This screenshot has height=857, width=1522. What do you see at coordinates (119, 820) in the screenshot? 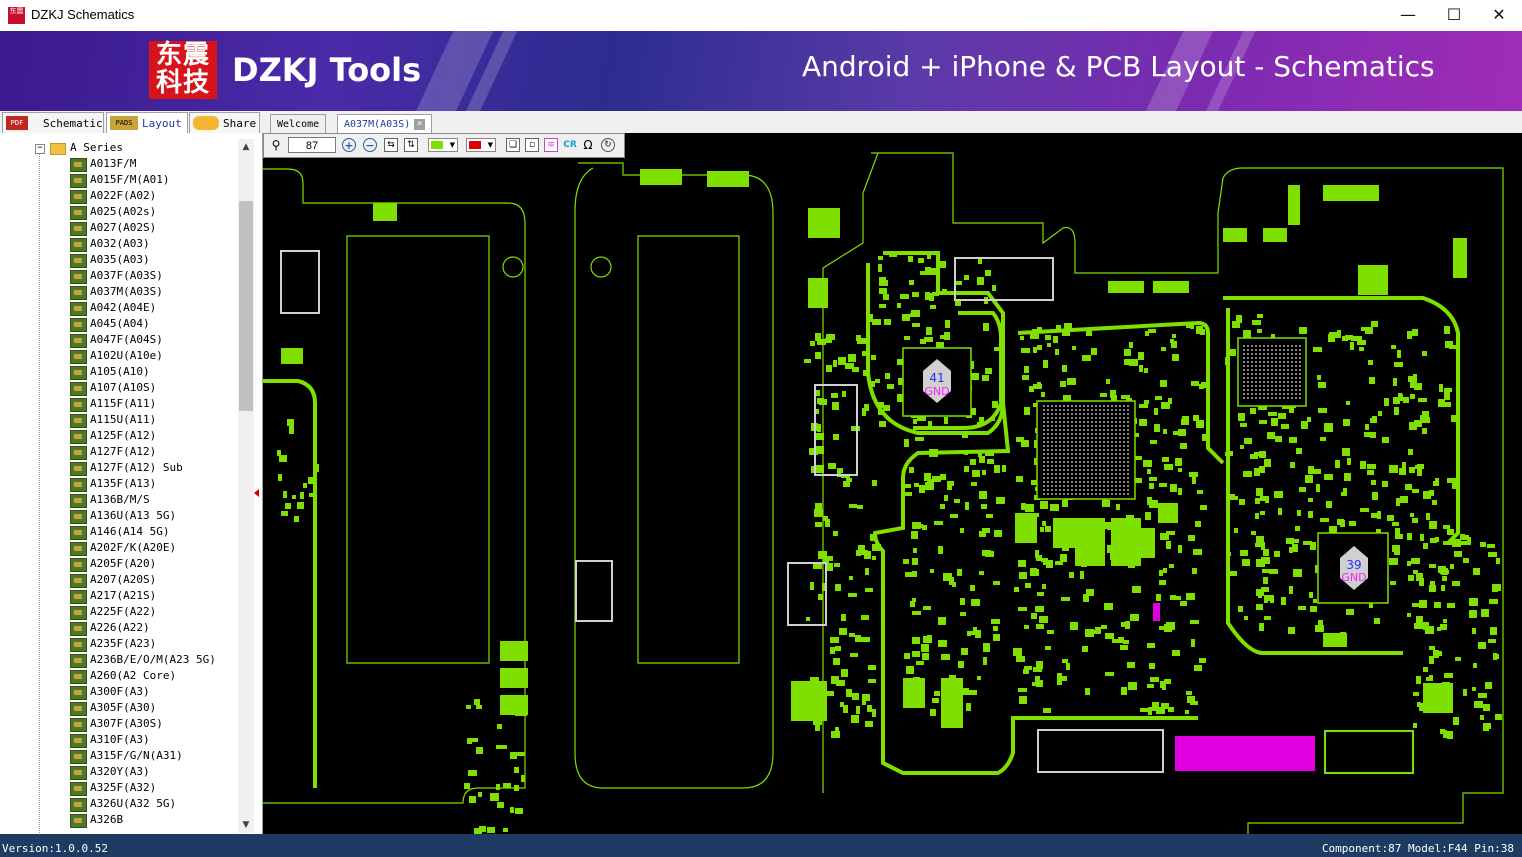
I see `tree-item: A326B` at bounding box center [119, 820].